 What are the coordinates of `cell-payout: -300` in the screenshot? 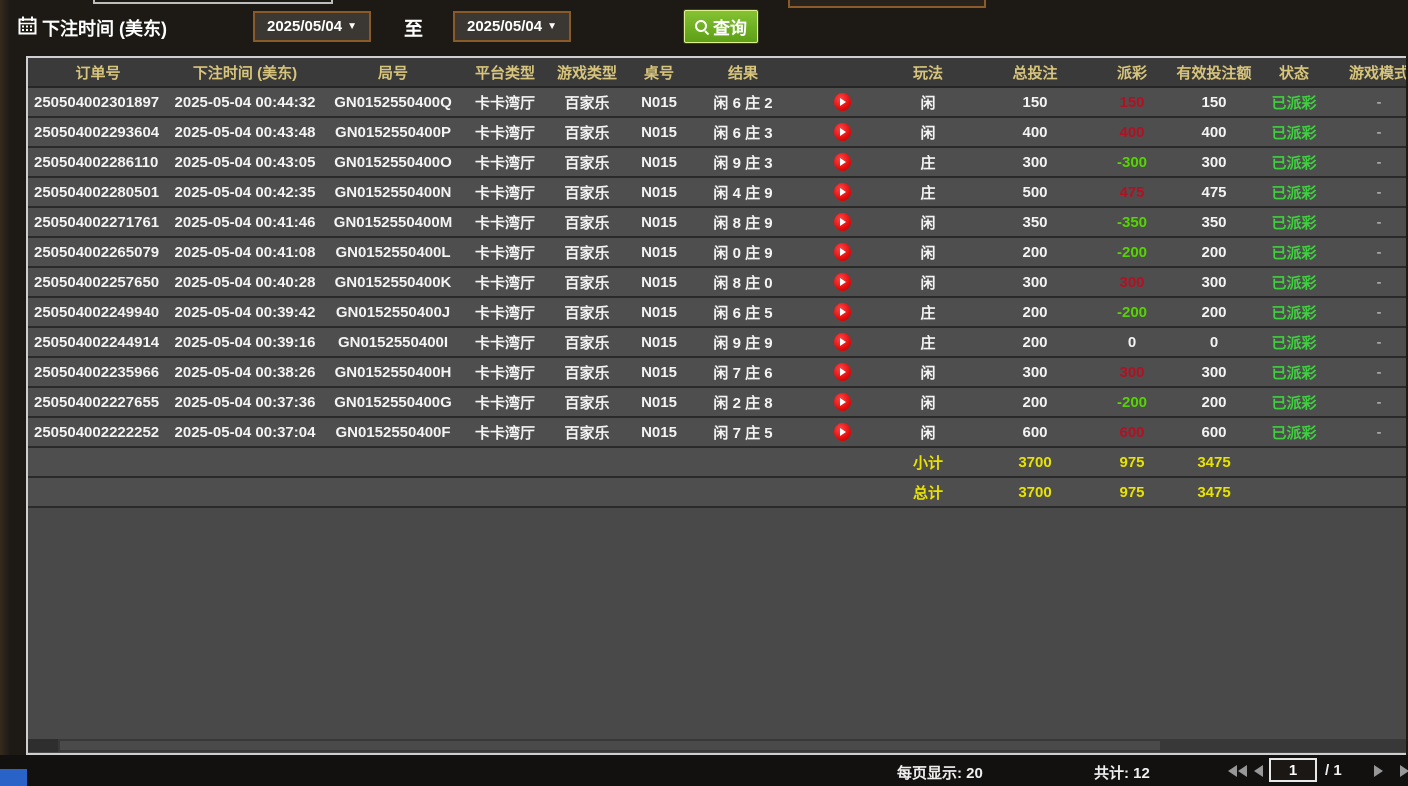 It's located at (1132, 162).